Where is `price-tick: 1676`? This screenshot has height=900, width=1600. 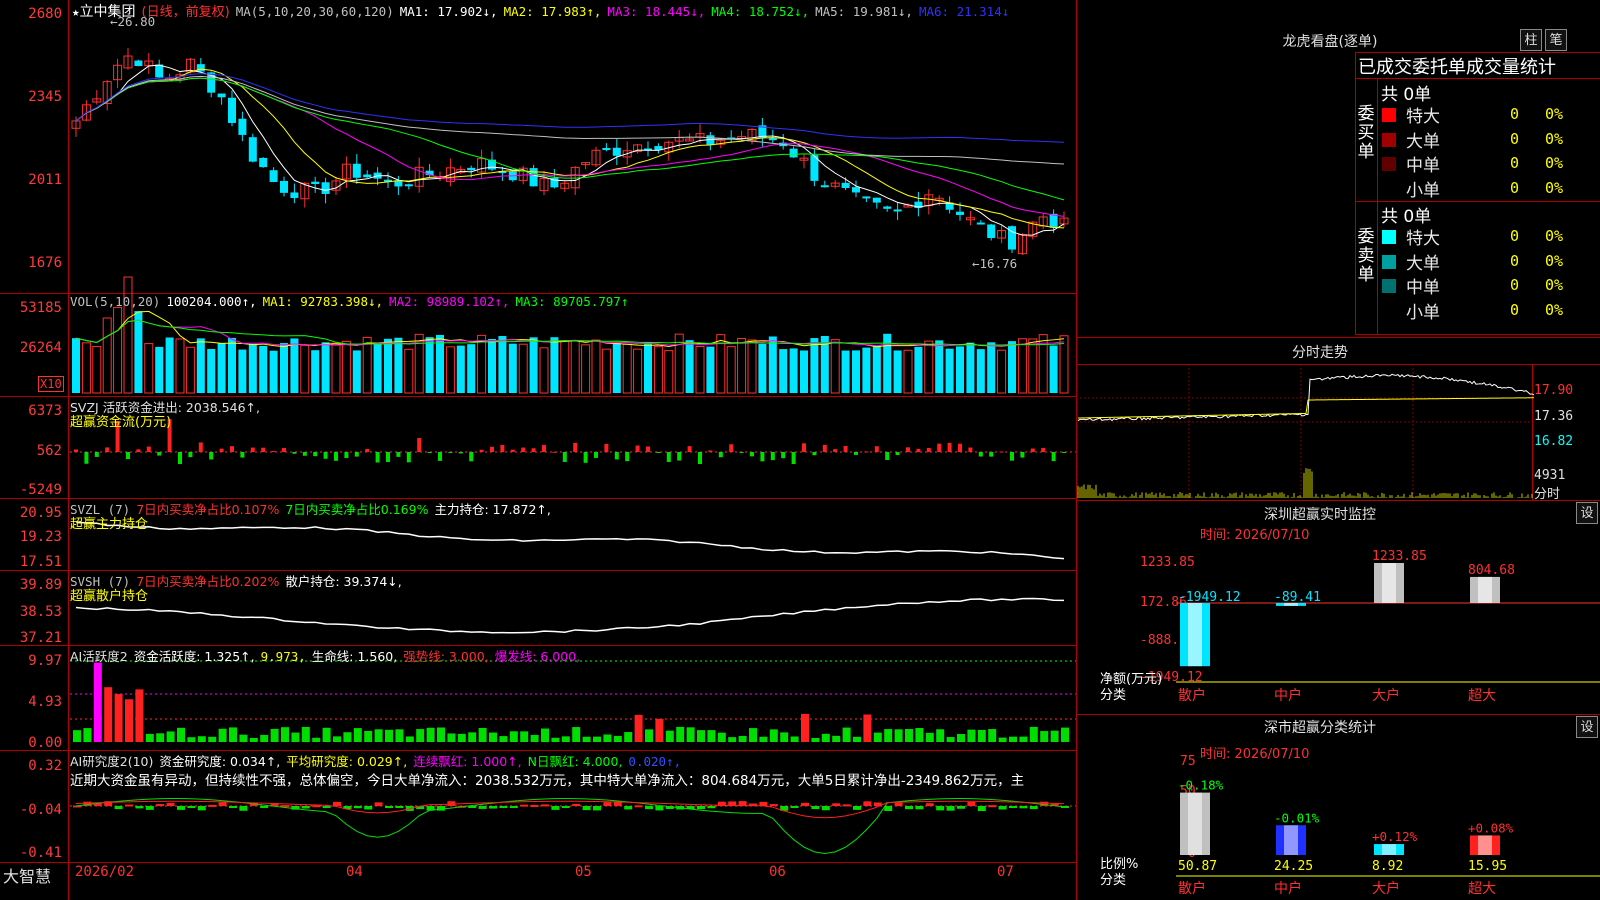 price-tick: 1676 is located at coordinates (45, 263).